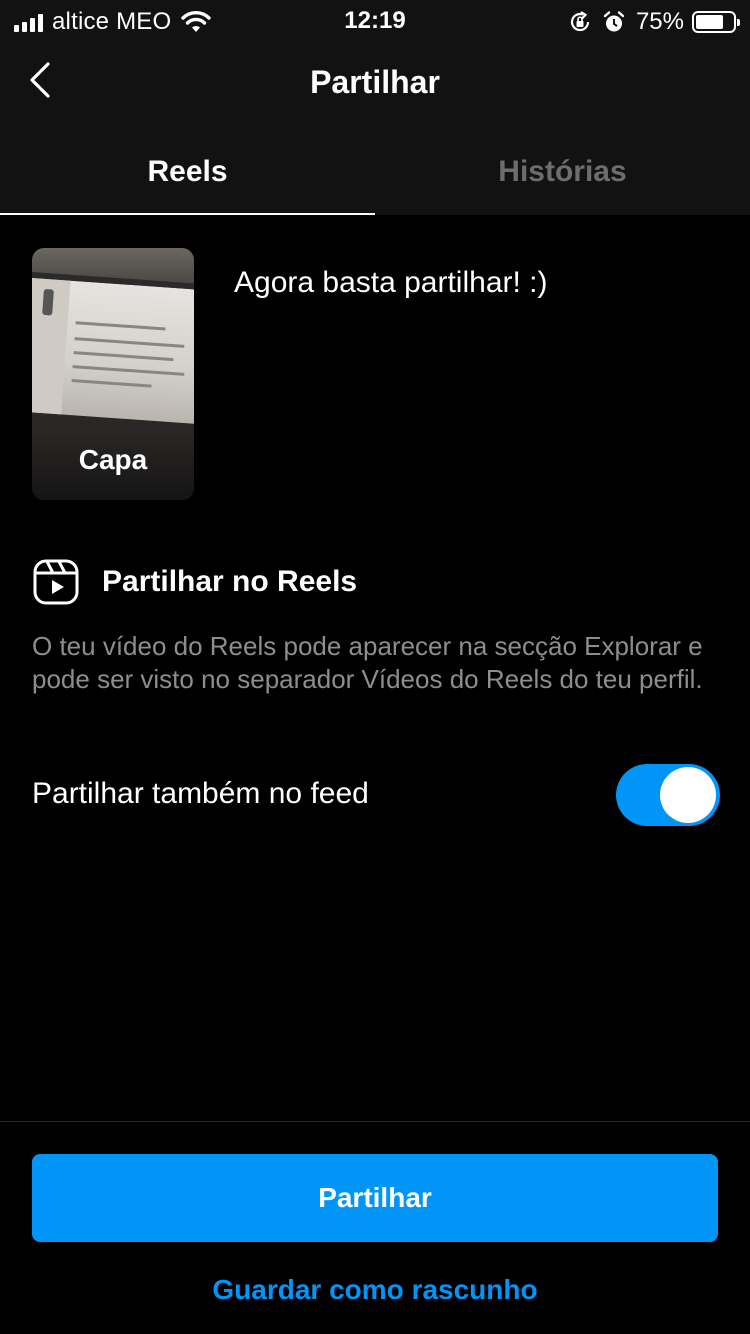  Describe the element at coordinates (187, 171) in the screenshot. I see `tab-reels: Reels` at that location.